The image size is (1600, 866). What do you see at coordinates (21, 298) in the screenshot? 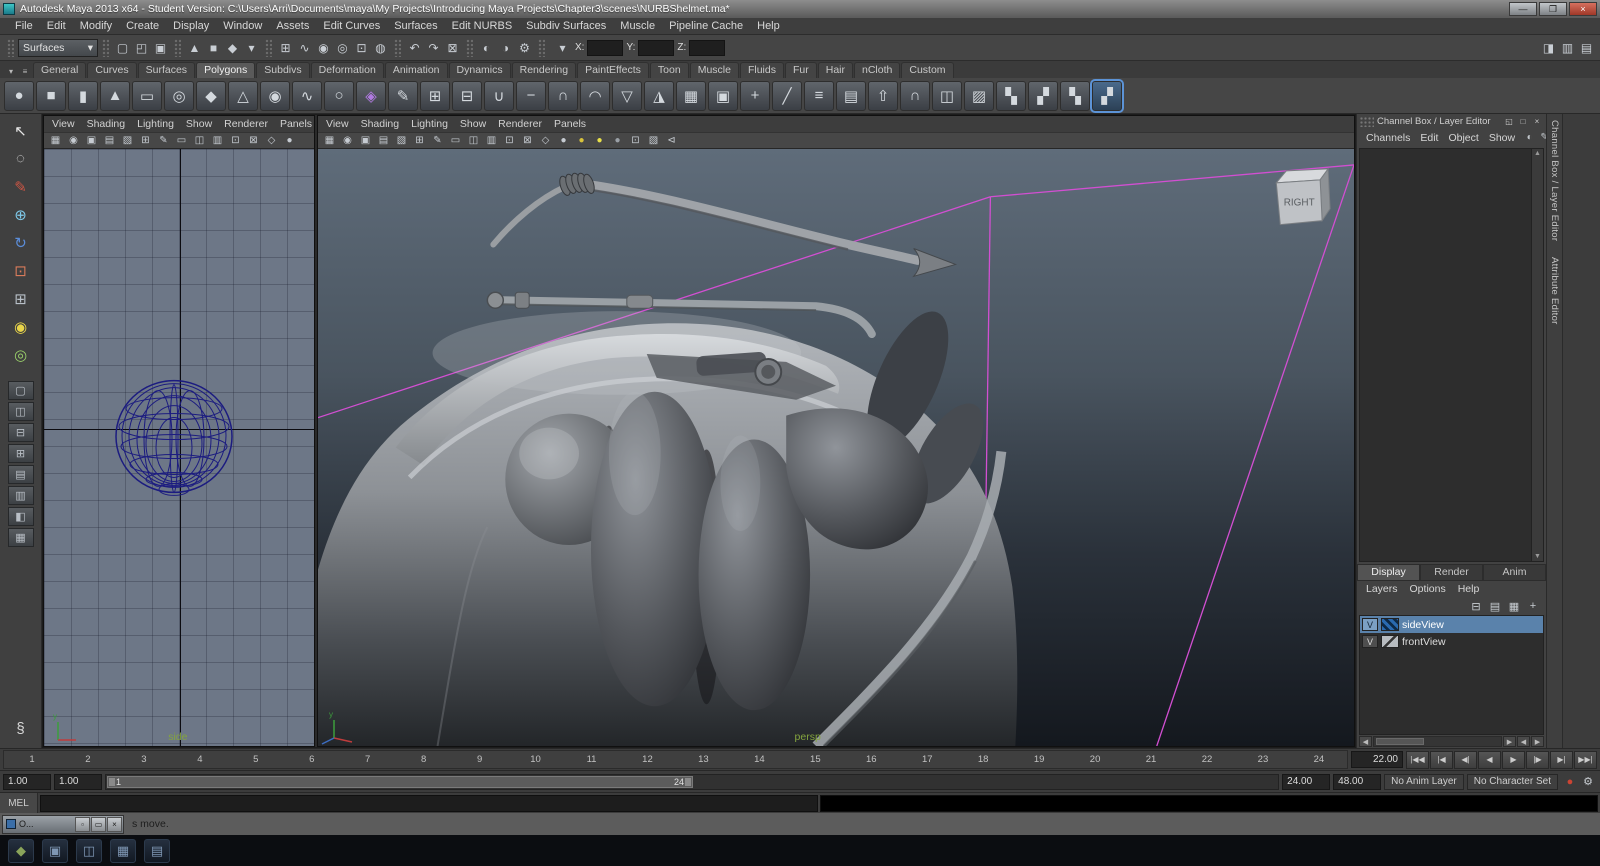
I see `universal-manipulator-tool: ⊞` at bounding box center [21, 298].